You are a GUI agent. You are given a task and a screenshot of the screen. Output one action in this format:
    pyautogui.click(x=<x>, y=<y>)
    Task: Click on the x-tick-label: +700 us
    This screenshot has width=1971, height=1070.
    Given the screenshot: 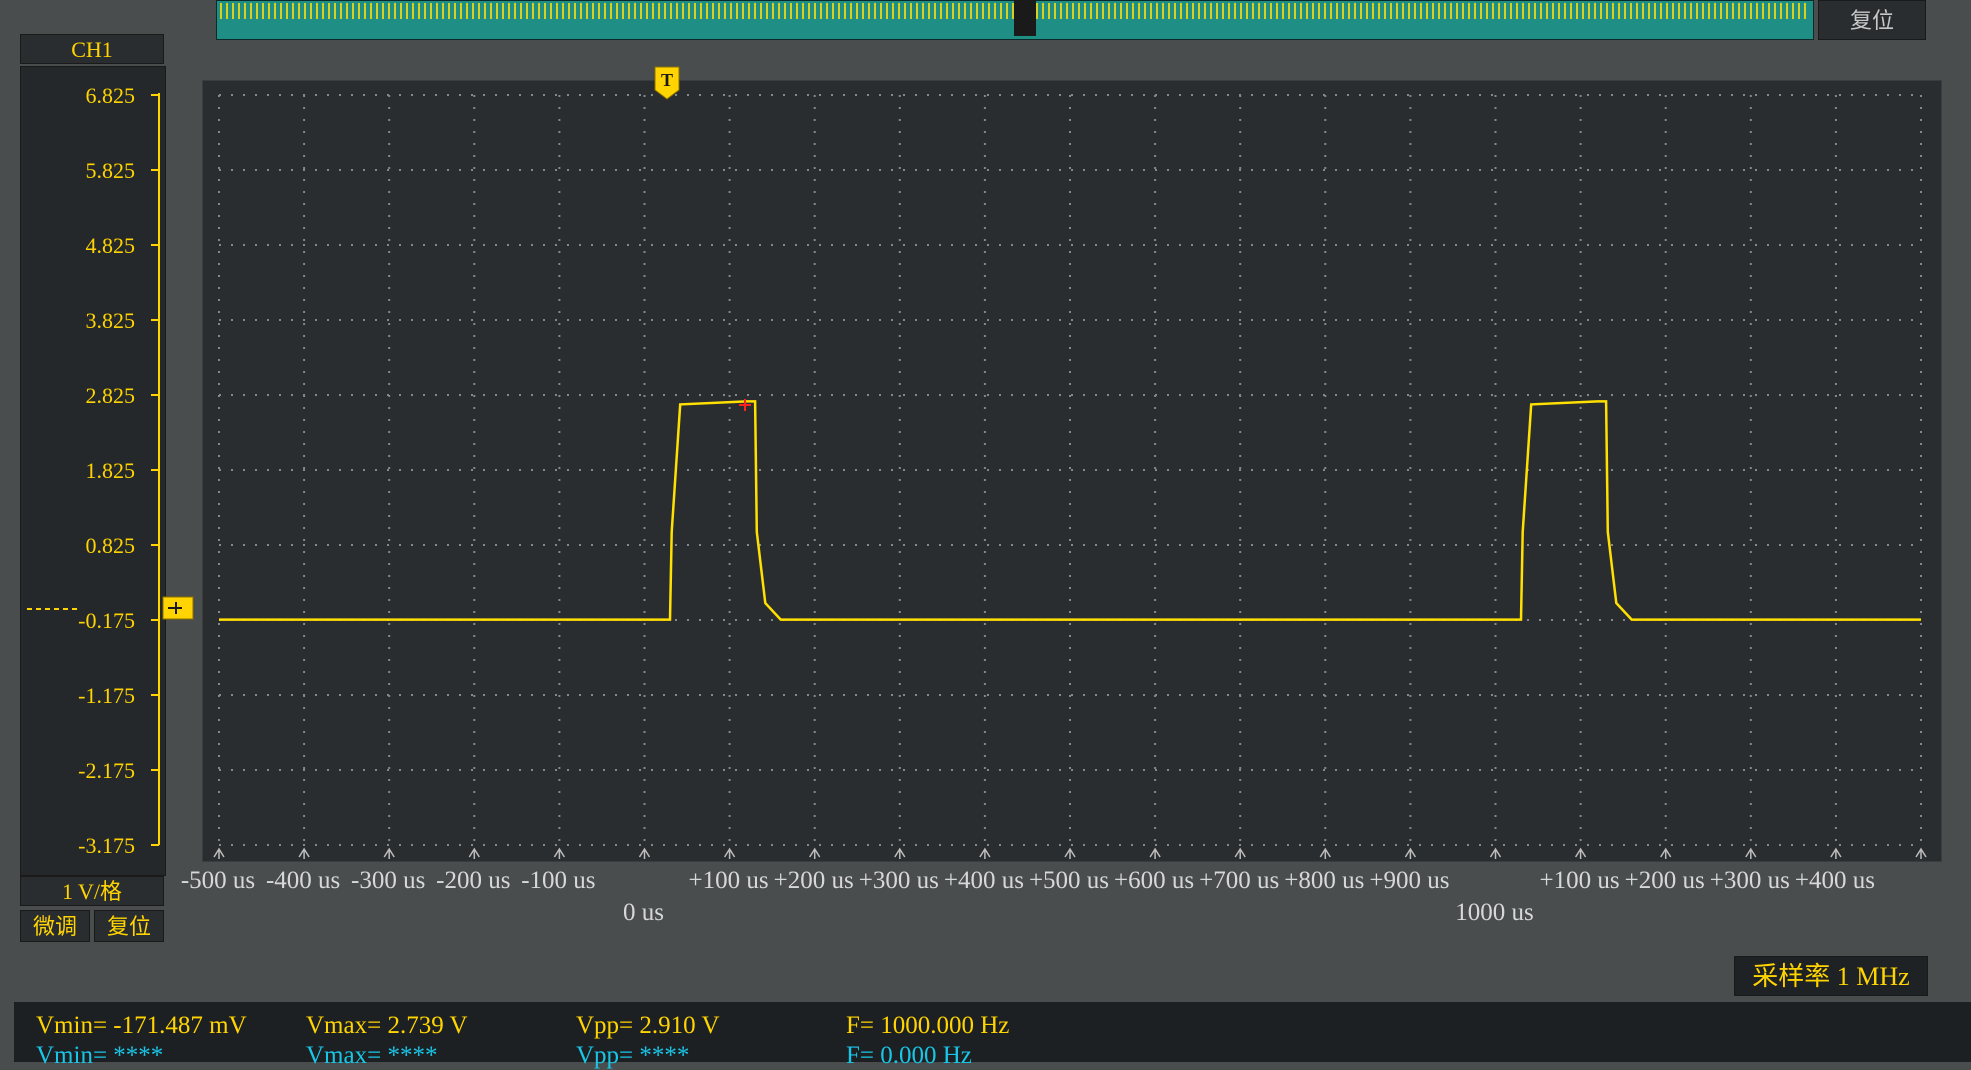 What is the action you would take?
    pyautogui.click(x=1239, y=880)
    